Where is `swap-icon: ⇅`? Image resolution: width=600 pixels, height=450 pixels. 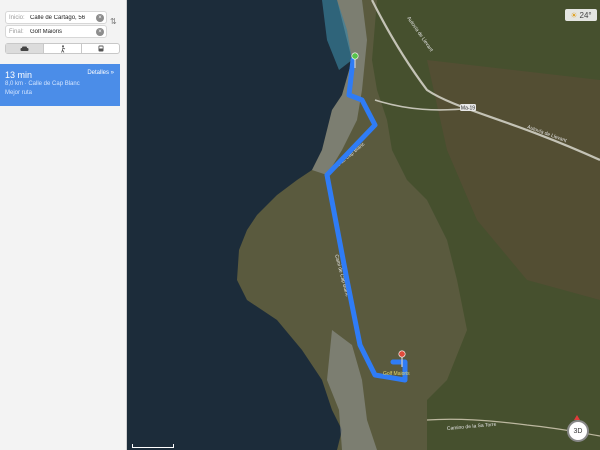 swap-icon: ⇅ is located at coordinates (113, 21).